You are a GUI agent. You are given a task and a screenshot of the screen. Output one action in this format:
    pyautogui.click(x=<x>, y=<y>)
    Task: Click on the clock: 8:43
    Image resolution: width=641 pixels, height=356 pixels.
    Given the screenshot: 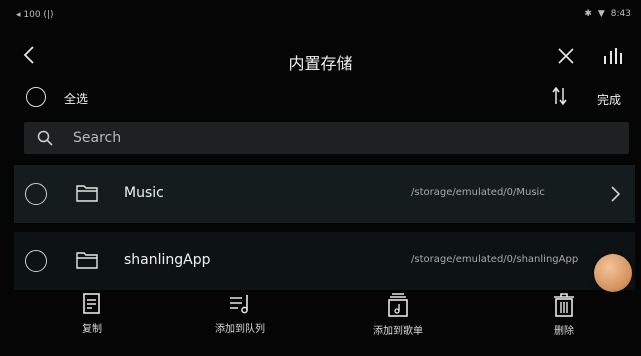 What is the action you would take?
    pyautogui.click(x=620, y=14)
    